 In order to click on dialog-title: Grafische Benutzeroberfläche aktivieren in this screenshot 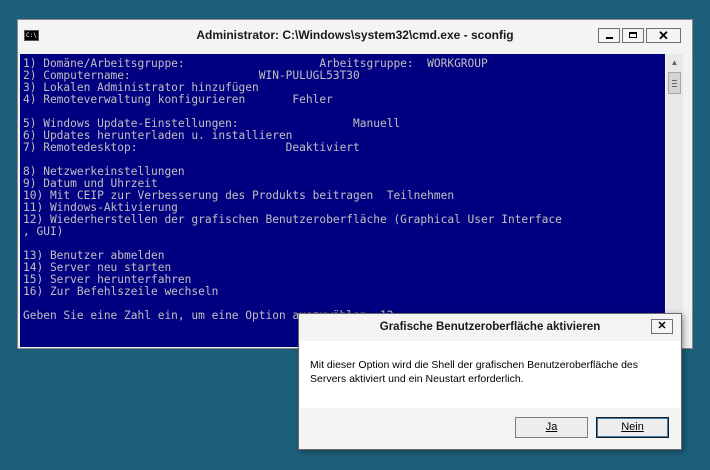, I will do `click(490, 327)`.